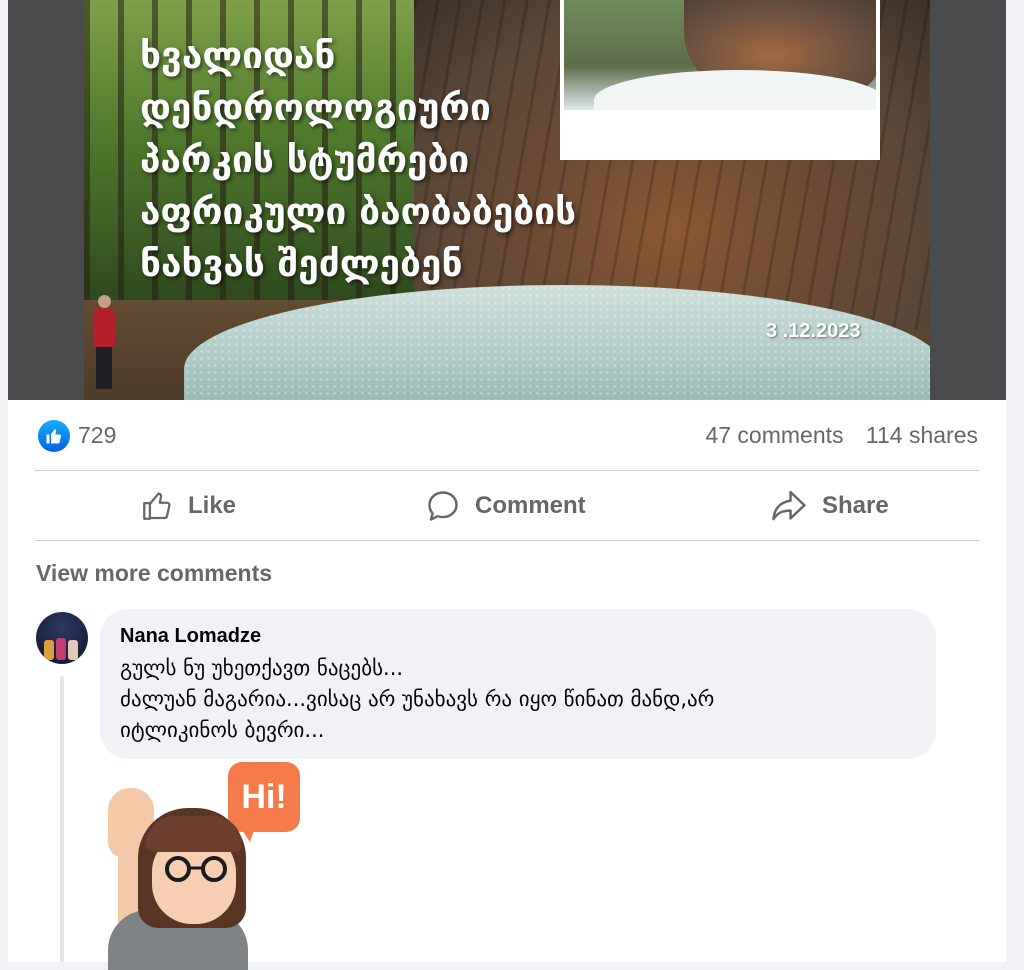 The image size is (1024, 970). I want to click on glasses-icon, so click(196, 869).